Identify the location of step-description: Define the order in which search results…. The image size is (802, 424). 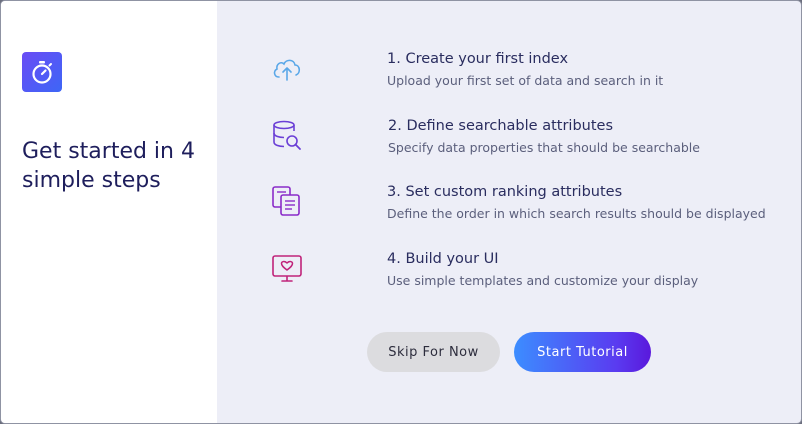
(576, 213).